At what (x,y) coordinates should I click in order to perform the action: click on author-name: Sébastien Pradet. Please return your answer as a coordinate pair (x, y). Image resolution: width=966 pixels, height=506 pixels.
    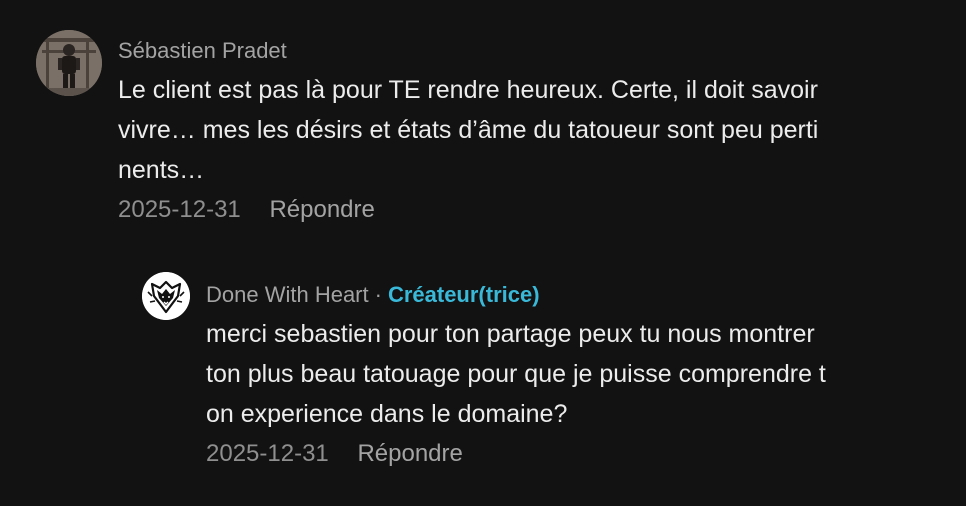
    Looking at the image, I should click on (202, 50).